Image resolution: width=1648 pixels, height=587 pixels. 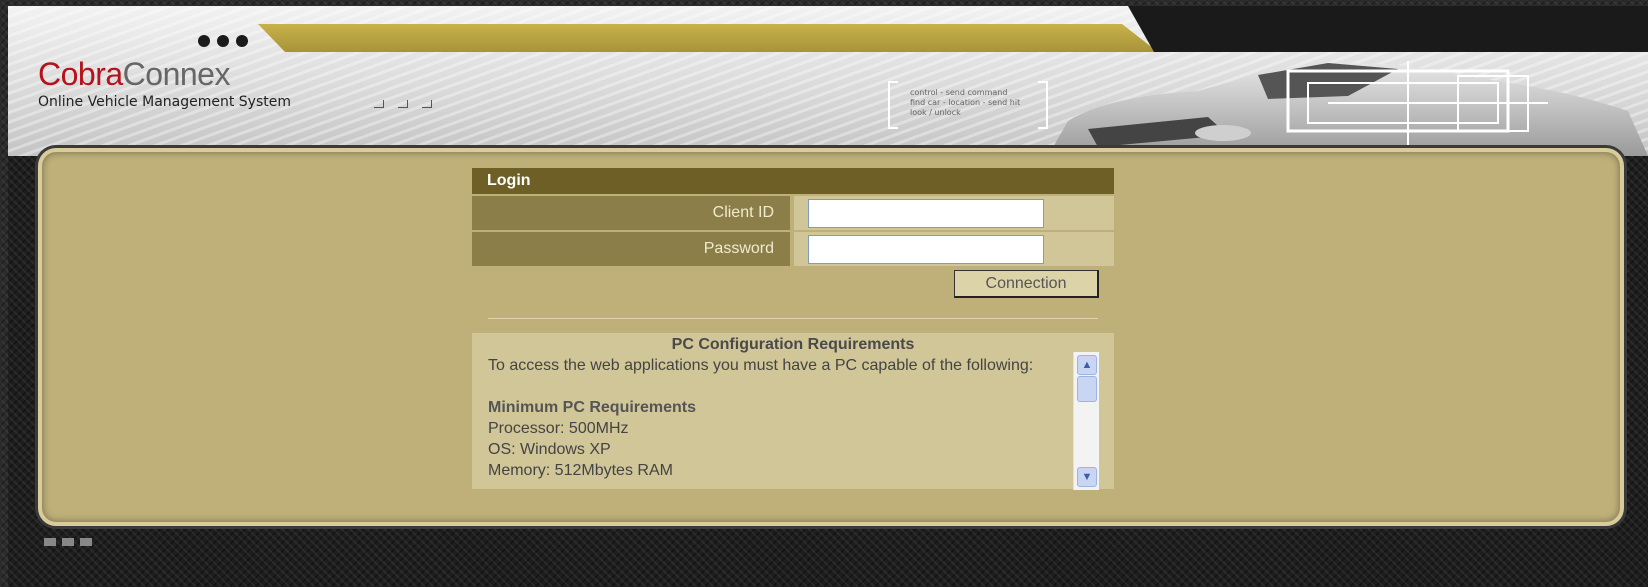 I want to click on command-line: control - send command, so click(x=959, y=92).